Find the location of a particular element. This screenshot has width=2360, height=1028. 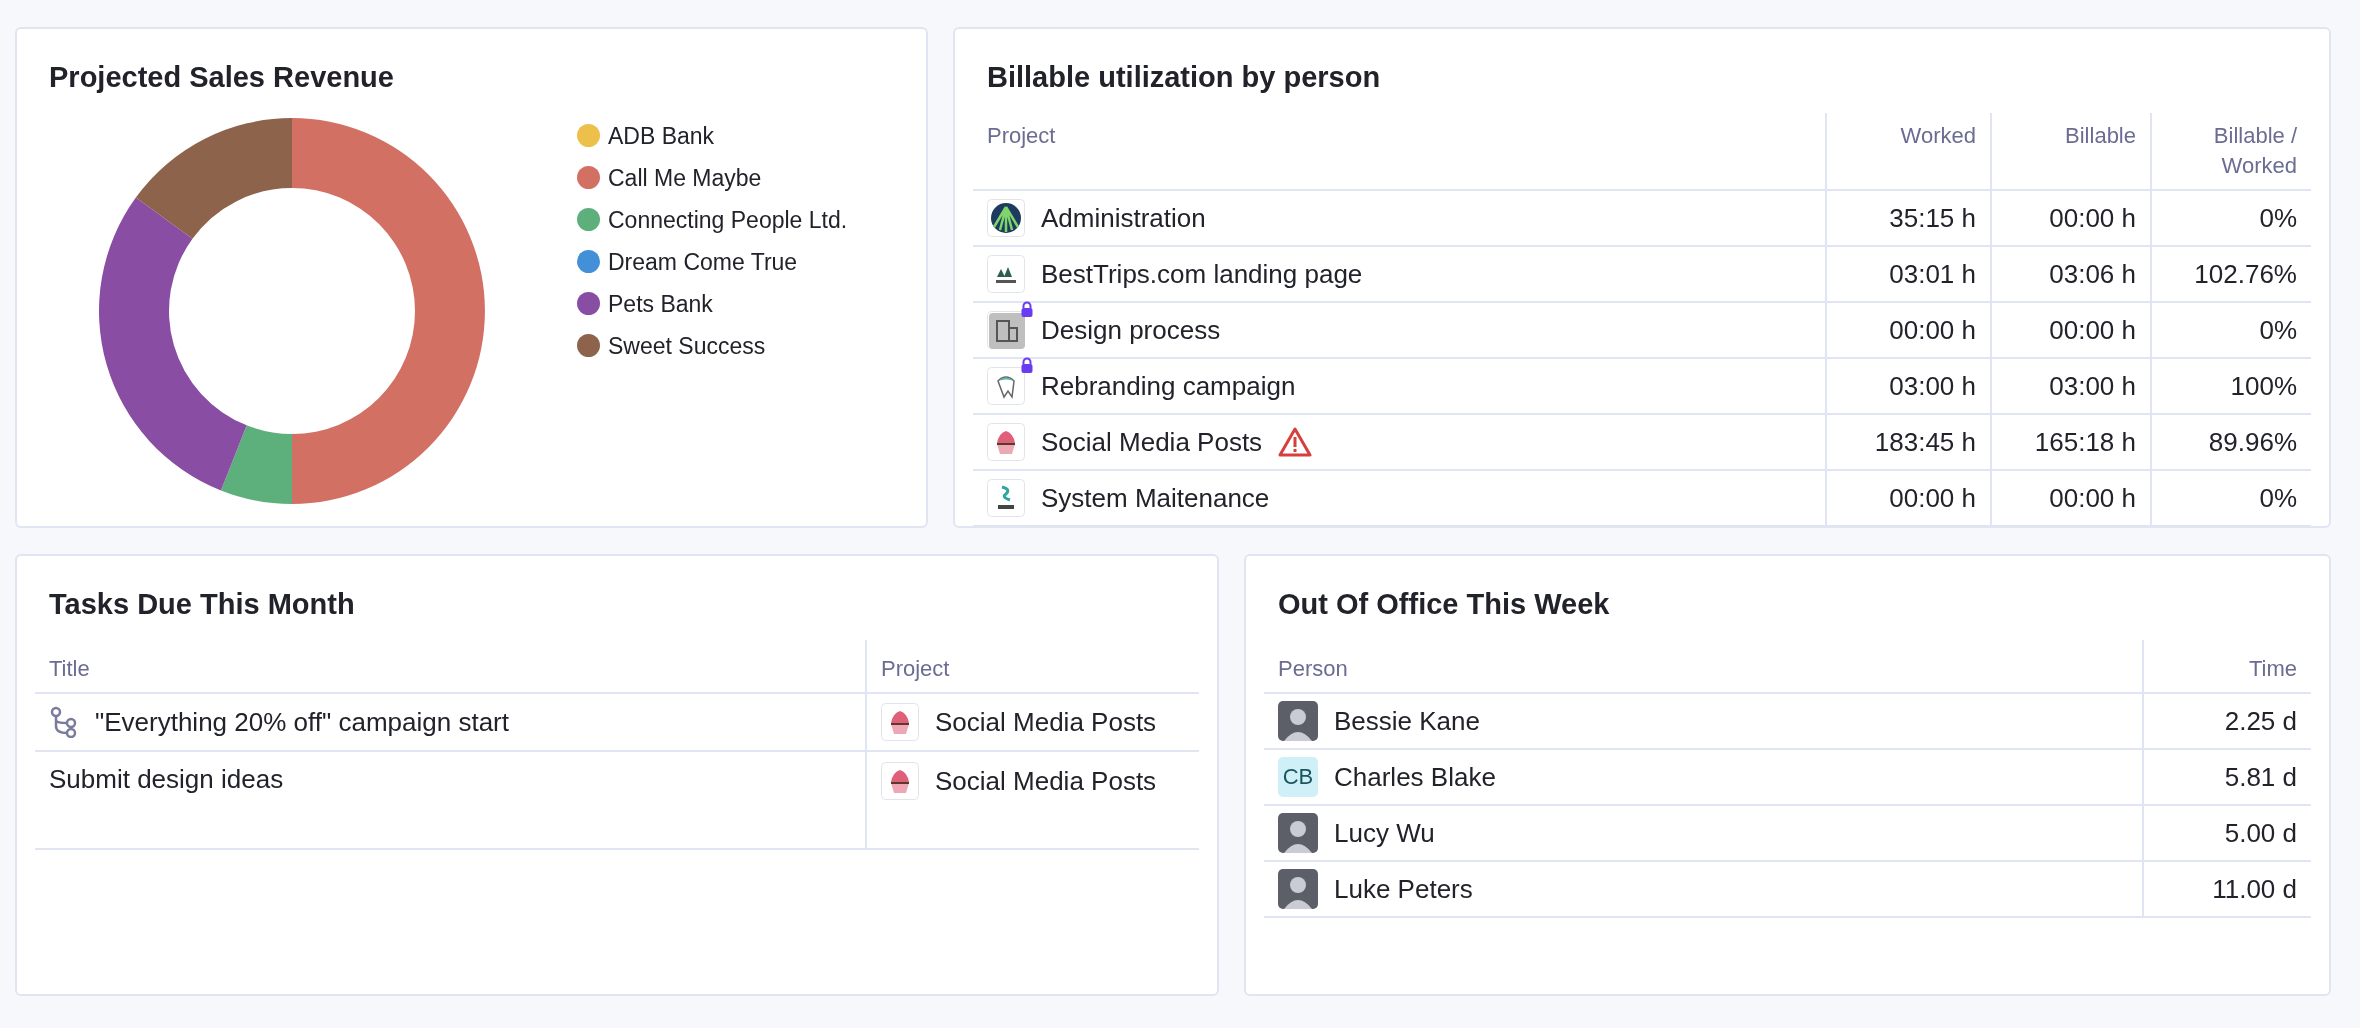

legend-label: Connecting People Ltd. is located at coordinates (728, 220).